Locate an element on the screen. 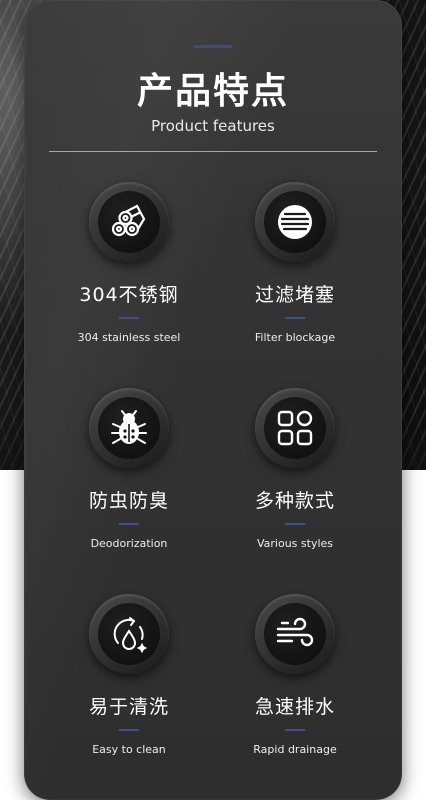  feature-item-filter: 过滤堵塞 Filter blockage is located at coordinates (295, 263).